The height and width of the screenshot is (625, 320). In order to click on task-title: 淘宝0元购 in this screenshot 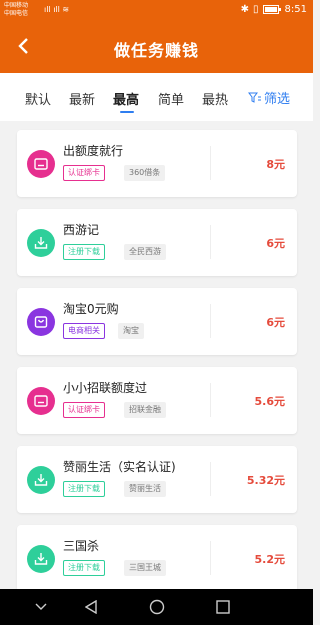, I will do `click(91, 309)`.